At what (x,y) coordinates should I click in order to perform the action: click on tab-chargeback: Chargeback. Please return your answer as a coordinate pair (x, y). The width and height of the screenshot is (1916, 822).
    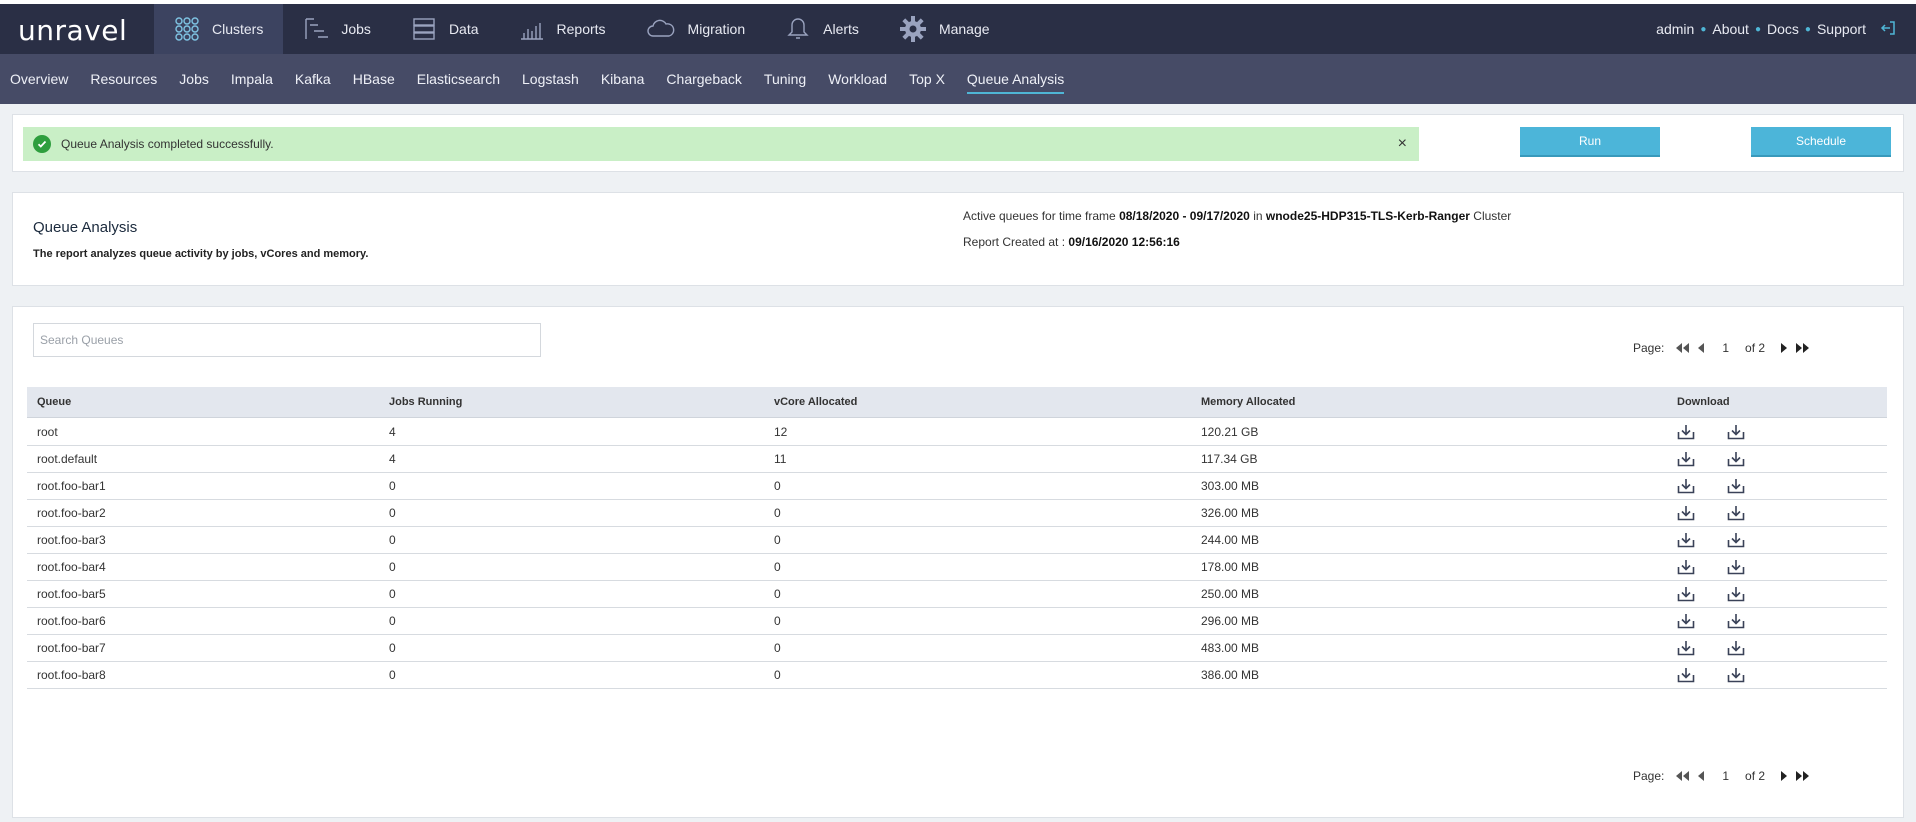
    Looking at the image, I should click on (704, 79).